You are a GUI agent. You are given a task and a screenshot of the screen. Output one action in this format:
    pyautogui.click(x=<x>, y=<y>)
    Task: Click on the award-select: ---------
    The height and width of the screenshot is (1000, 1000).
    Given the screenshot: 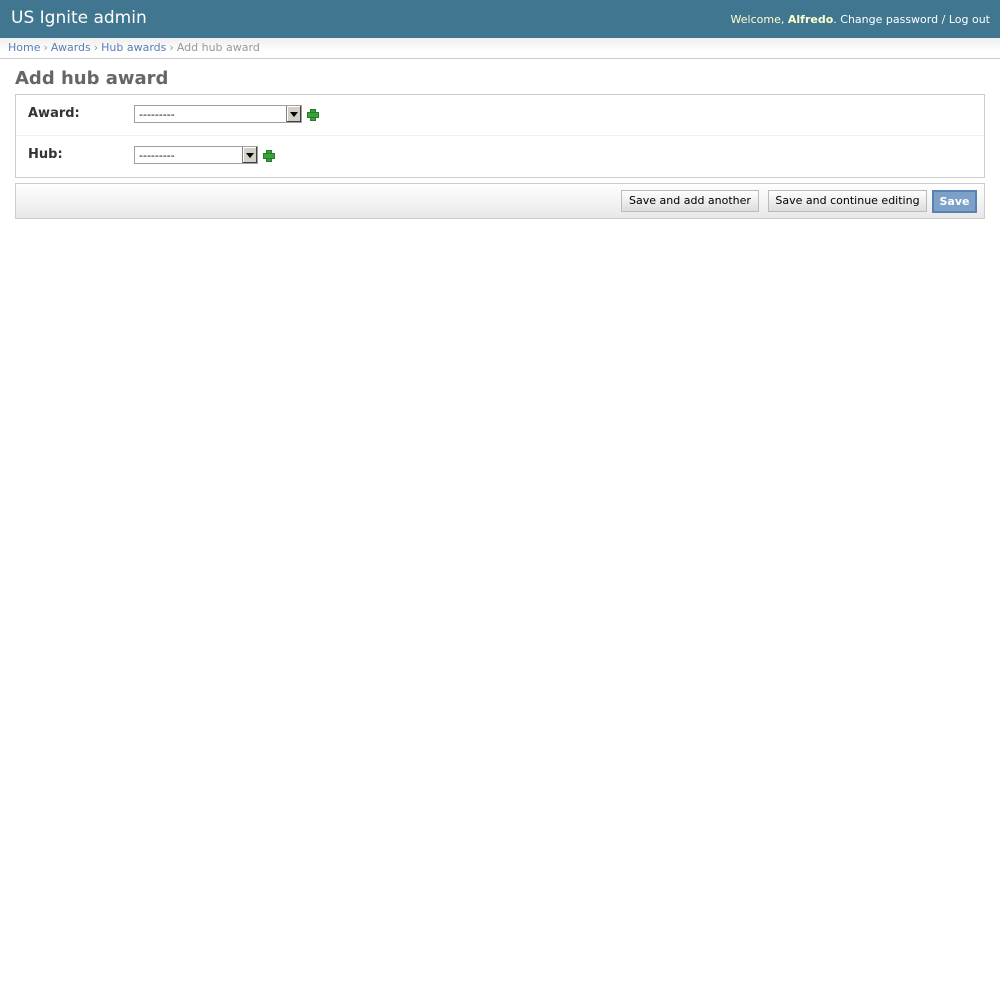 What is the action you would take?
    pyautogui.click(x=218, y=114)
    